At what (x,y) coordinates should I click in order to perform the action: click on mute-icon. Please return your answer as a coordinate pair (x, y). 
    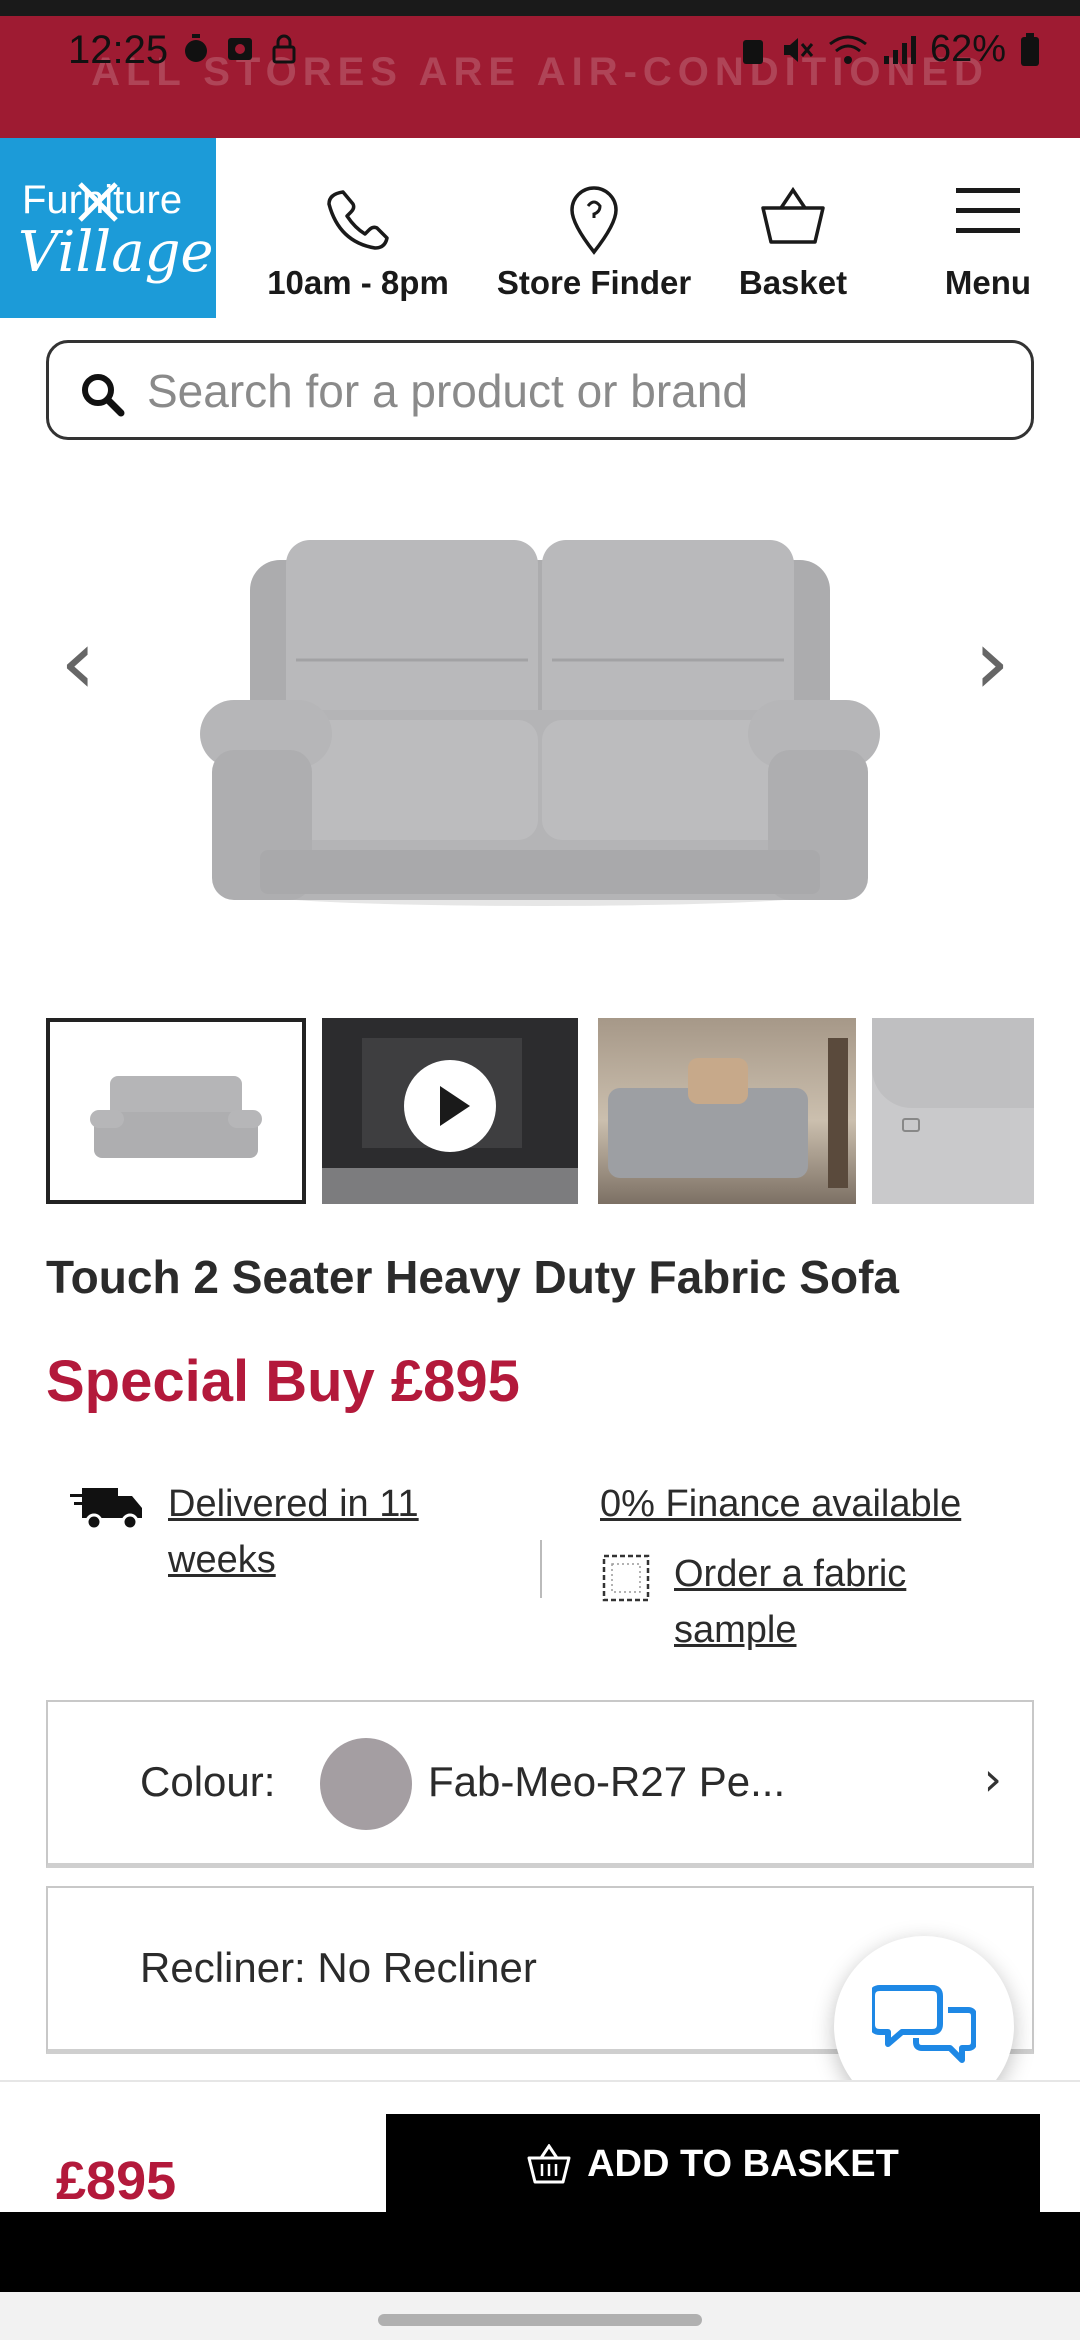
    Looking at the image, I should click on (798, 49).